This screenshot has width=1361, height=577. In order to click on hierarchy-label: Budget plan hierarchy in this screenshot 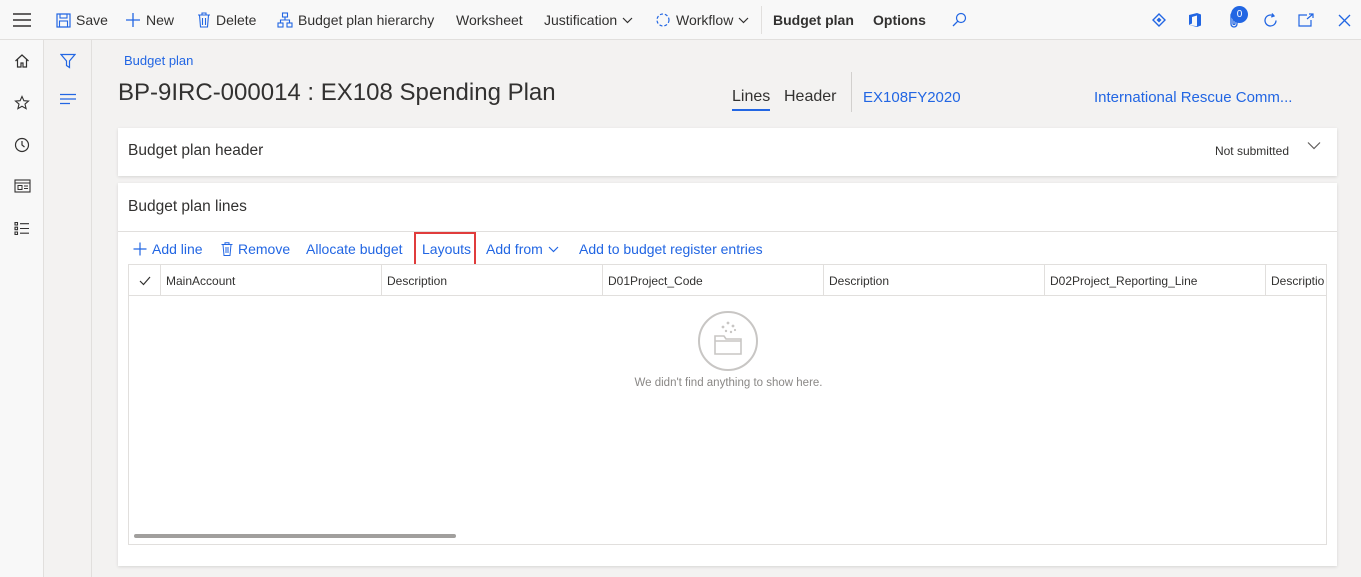, I will do `click(366, 20)`.